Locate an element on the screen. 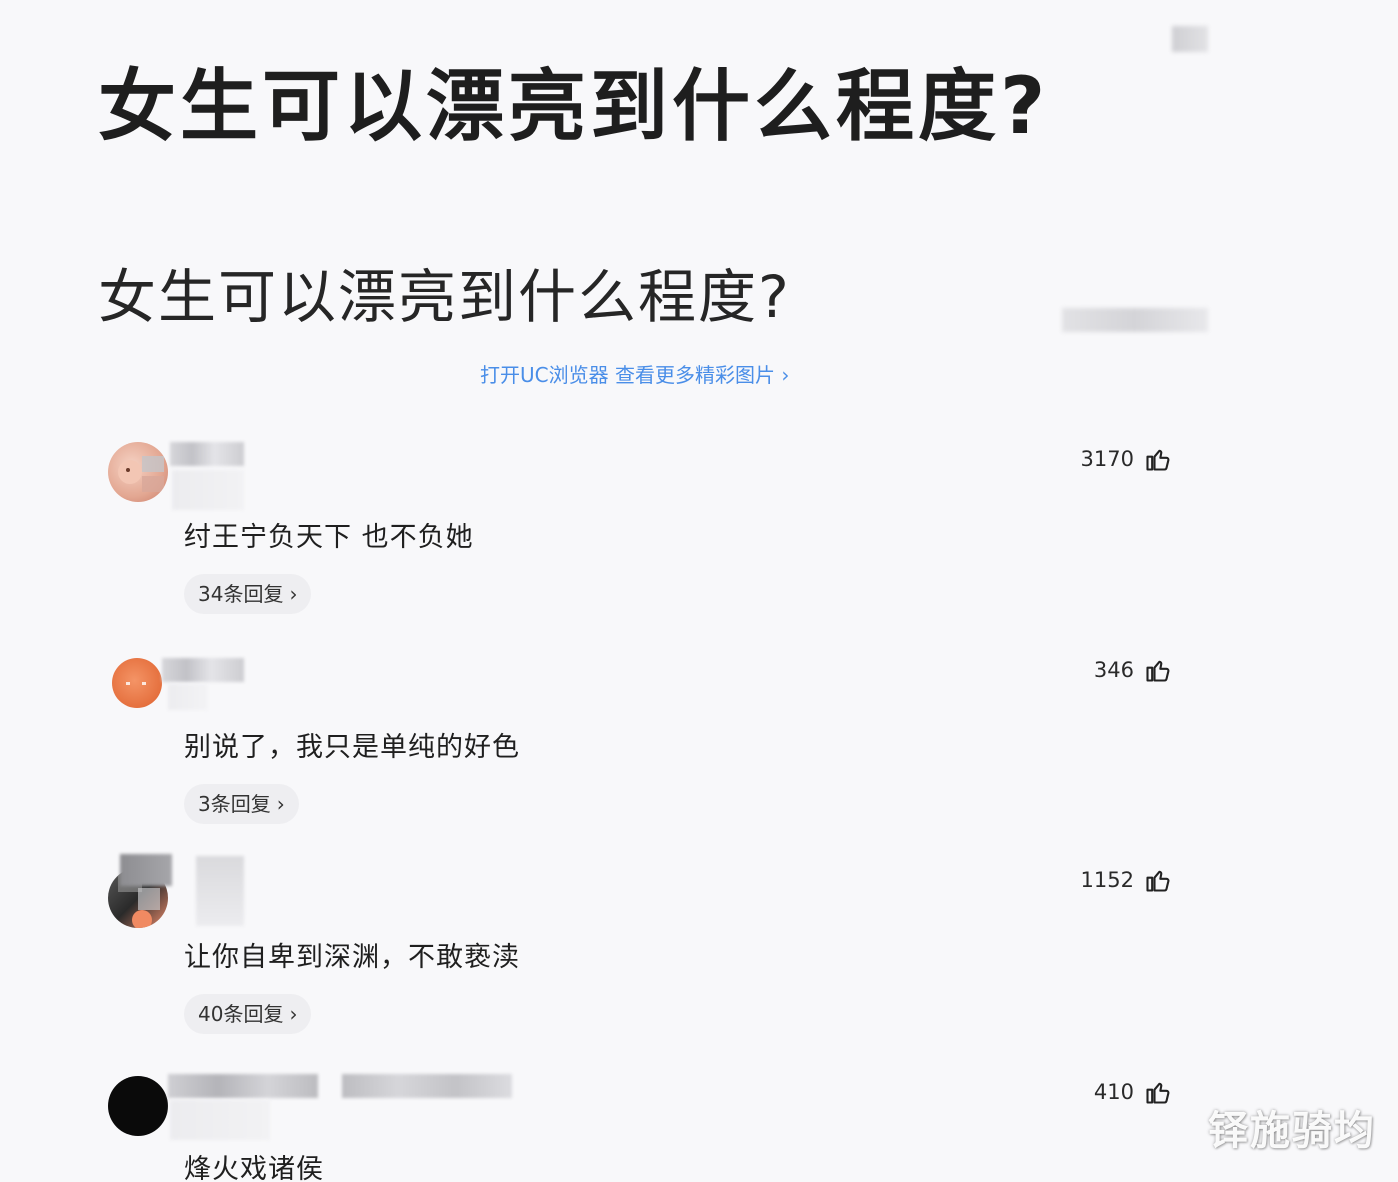 The width and height of the screenshot is (1398, 1182). reply-count: 34条回复 is located at coordinates (241, 594).